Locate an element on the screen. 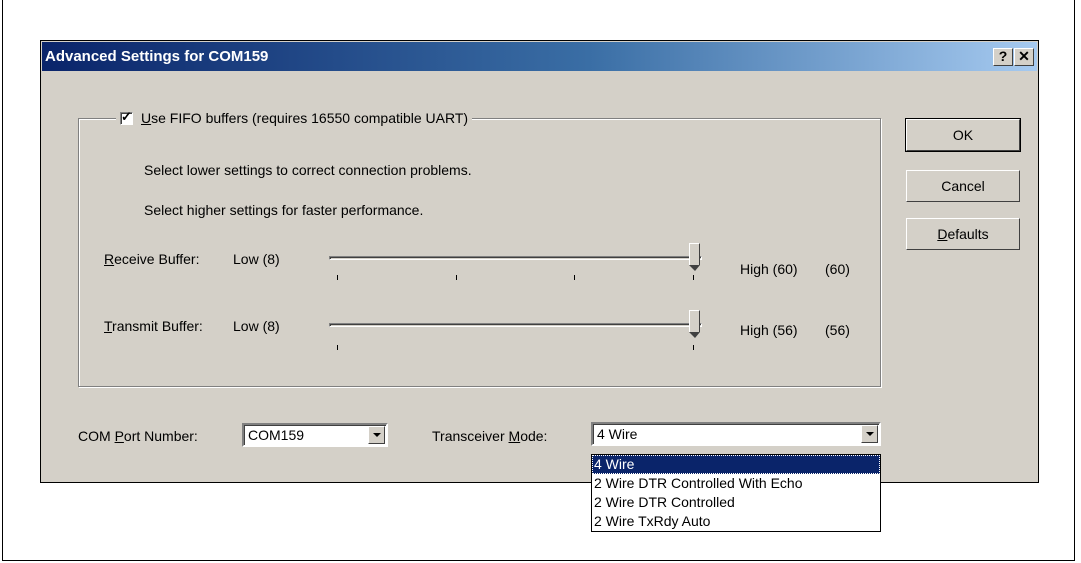  transmit-buffer-label: Transmit Buffer: is located at coordinates (153, 326).